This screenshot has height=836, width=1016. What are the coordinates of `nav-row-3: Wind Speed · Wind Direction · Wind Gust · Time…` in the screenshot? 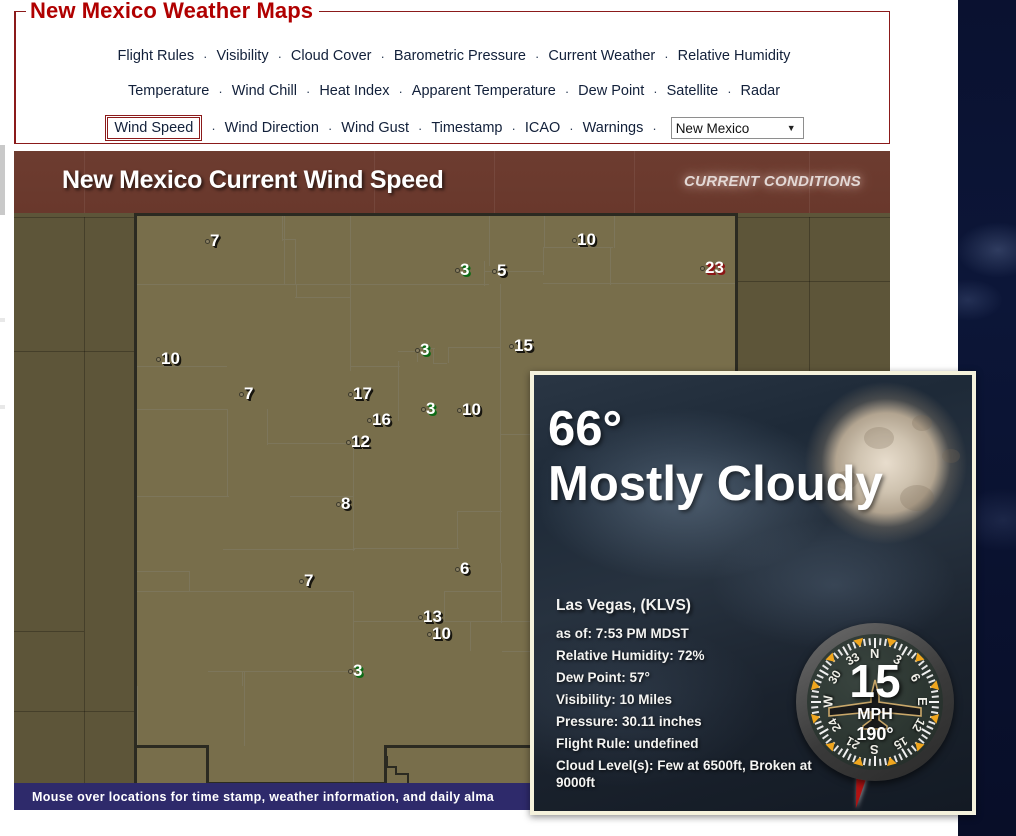 It's located at (454, 128).